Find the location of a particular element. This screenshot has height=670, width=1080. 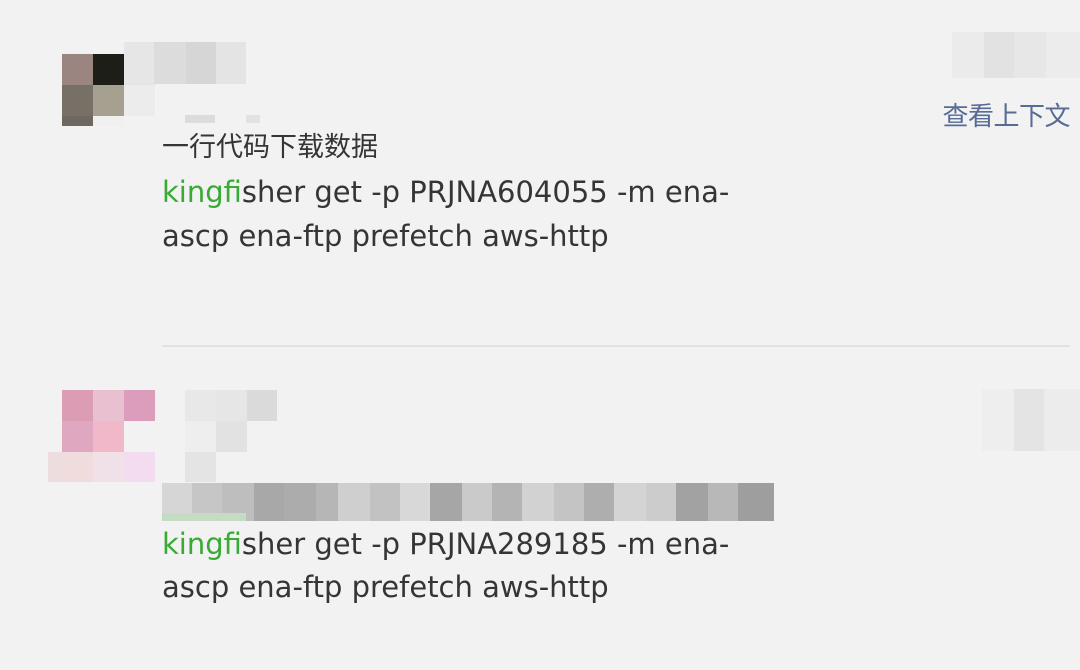

code-line: kingfisher get -p PRJNA604055 -m ena- is located at coordinates (445, 192).